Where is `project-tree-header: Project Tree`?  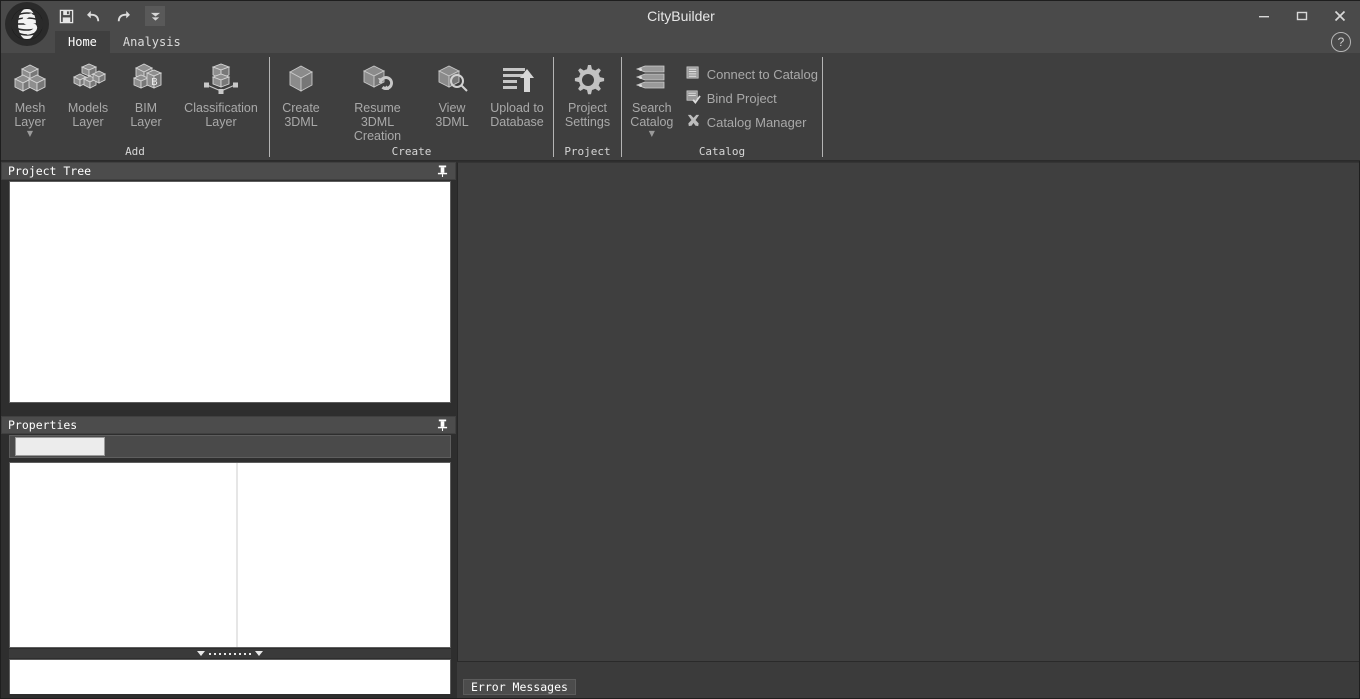
project-tree-header: Project Tree is located at coordinates (228, 171).